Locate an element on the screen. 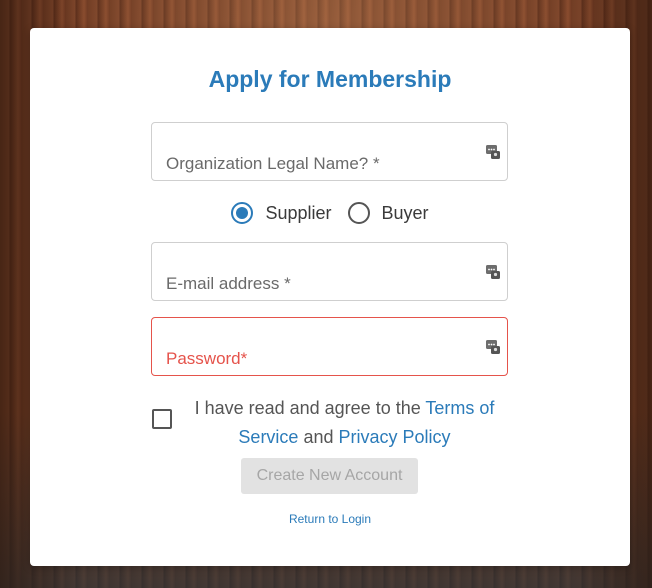  create-account-button: Create New Account is located at coordinates (329, 476).